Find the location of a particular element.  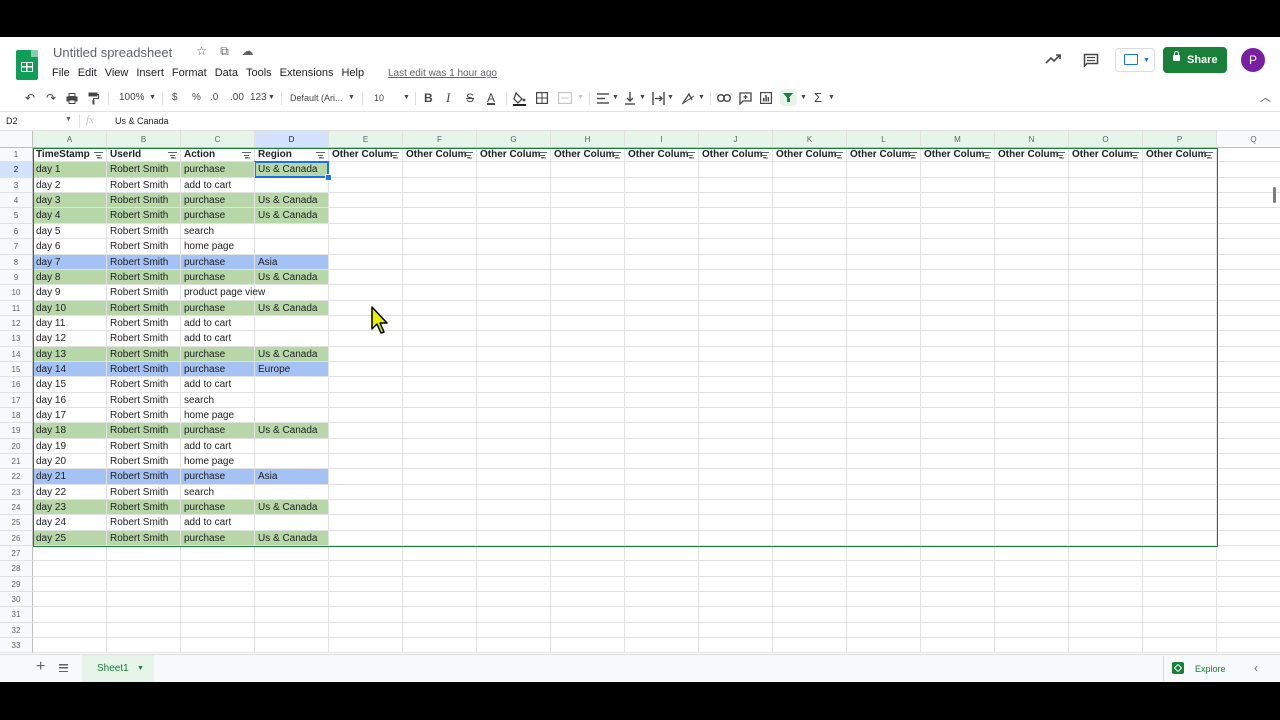

header-cell: Region is located at coordinates (292, 155).